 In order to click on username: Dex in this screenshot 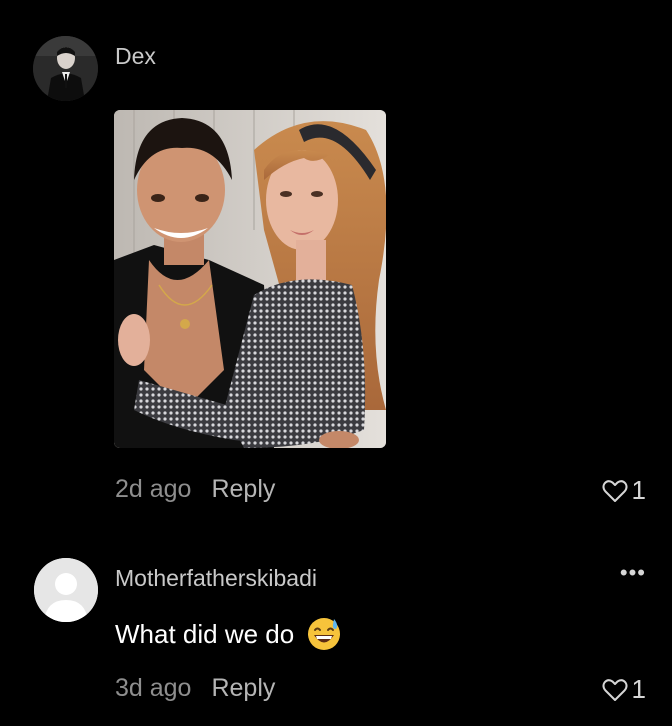, I will do `click(135, 56)`.